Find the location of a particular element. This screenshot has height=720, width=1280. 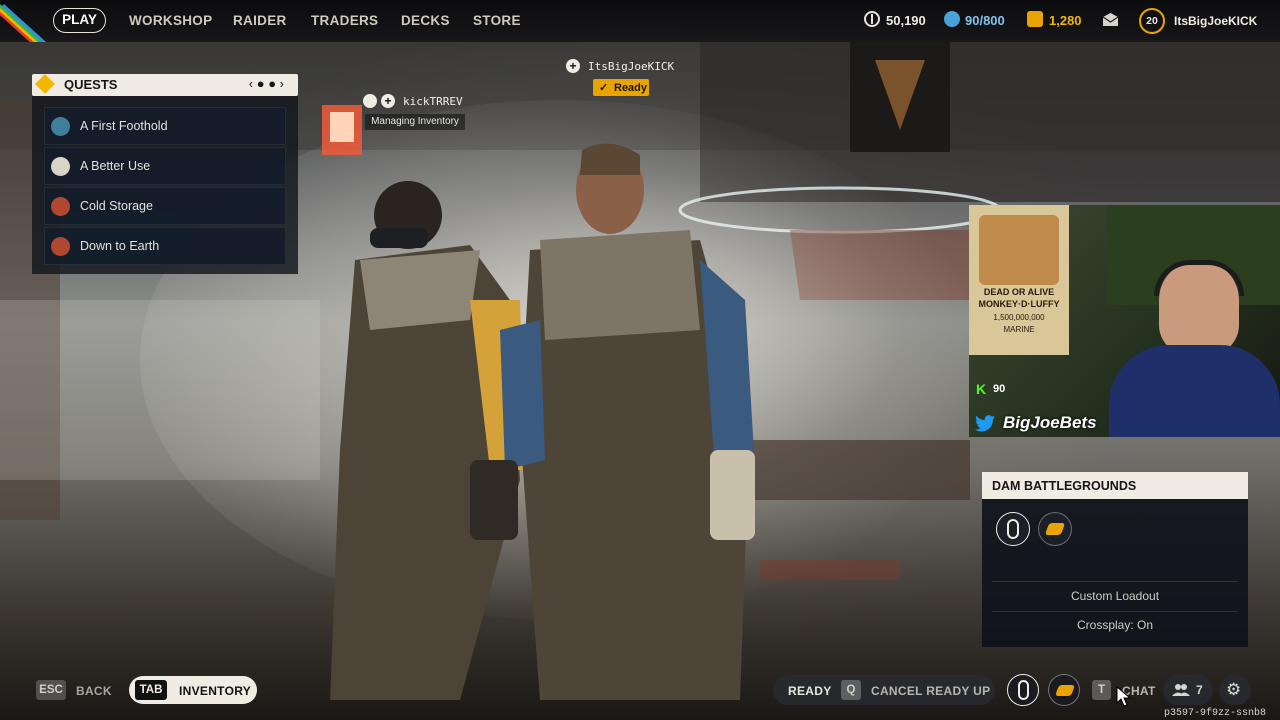

poster-line: MARINE is located at coordinates (1019, 329).